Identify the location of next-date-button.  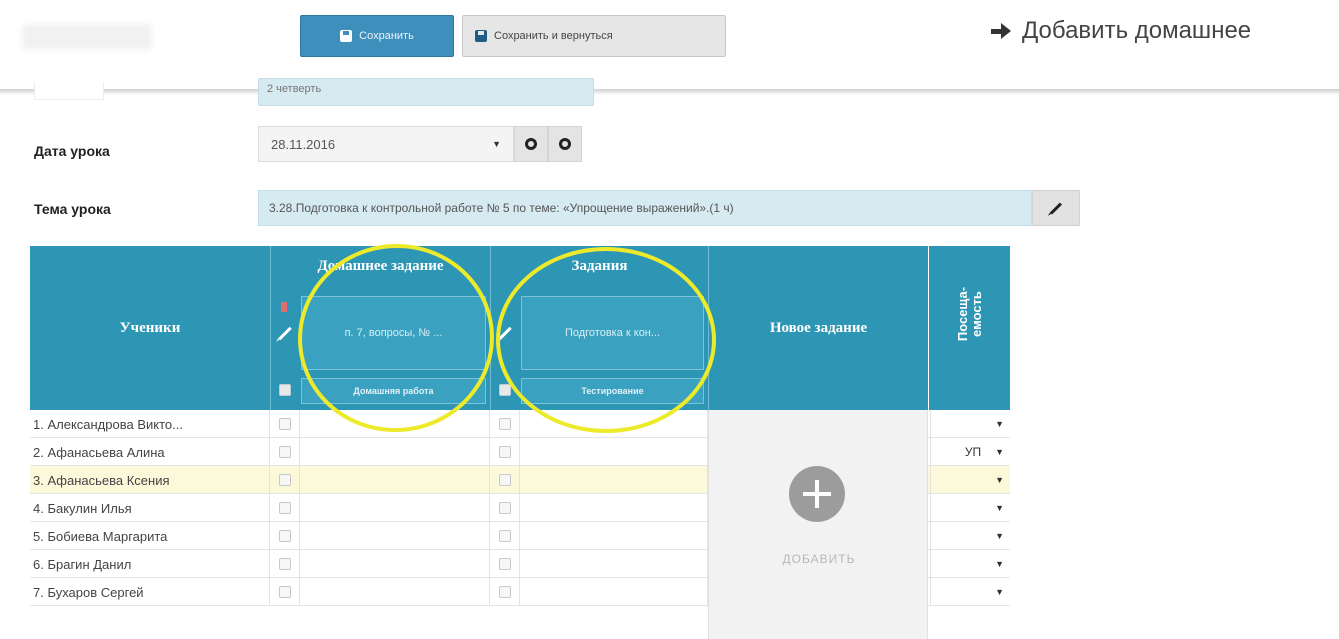
(565, 144).